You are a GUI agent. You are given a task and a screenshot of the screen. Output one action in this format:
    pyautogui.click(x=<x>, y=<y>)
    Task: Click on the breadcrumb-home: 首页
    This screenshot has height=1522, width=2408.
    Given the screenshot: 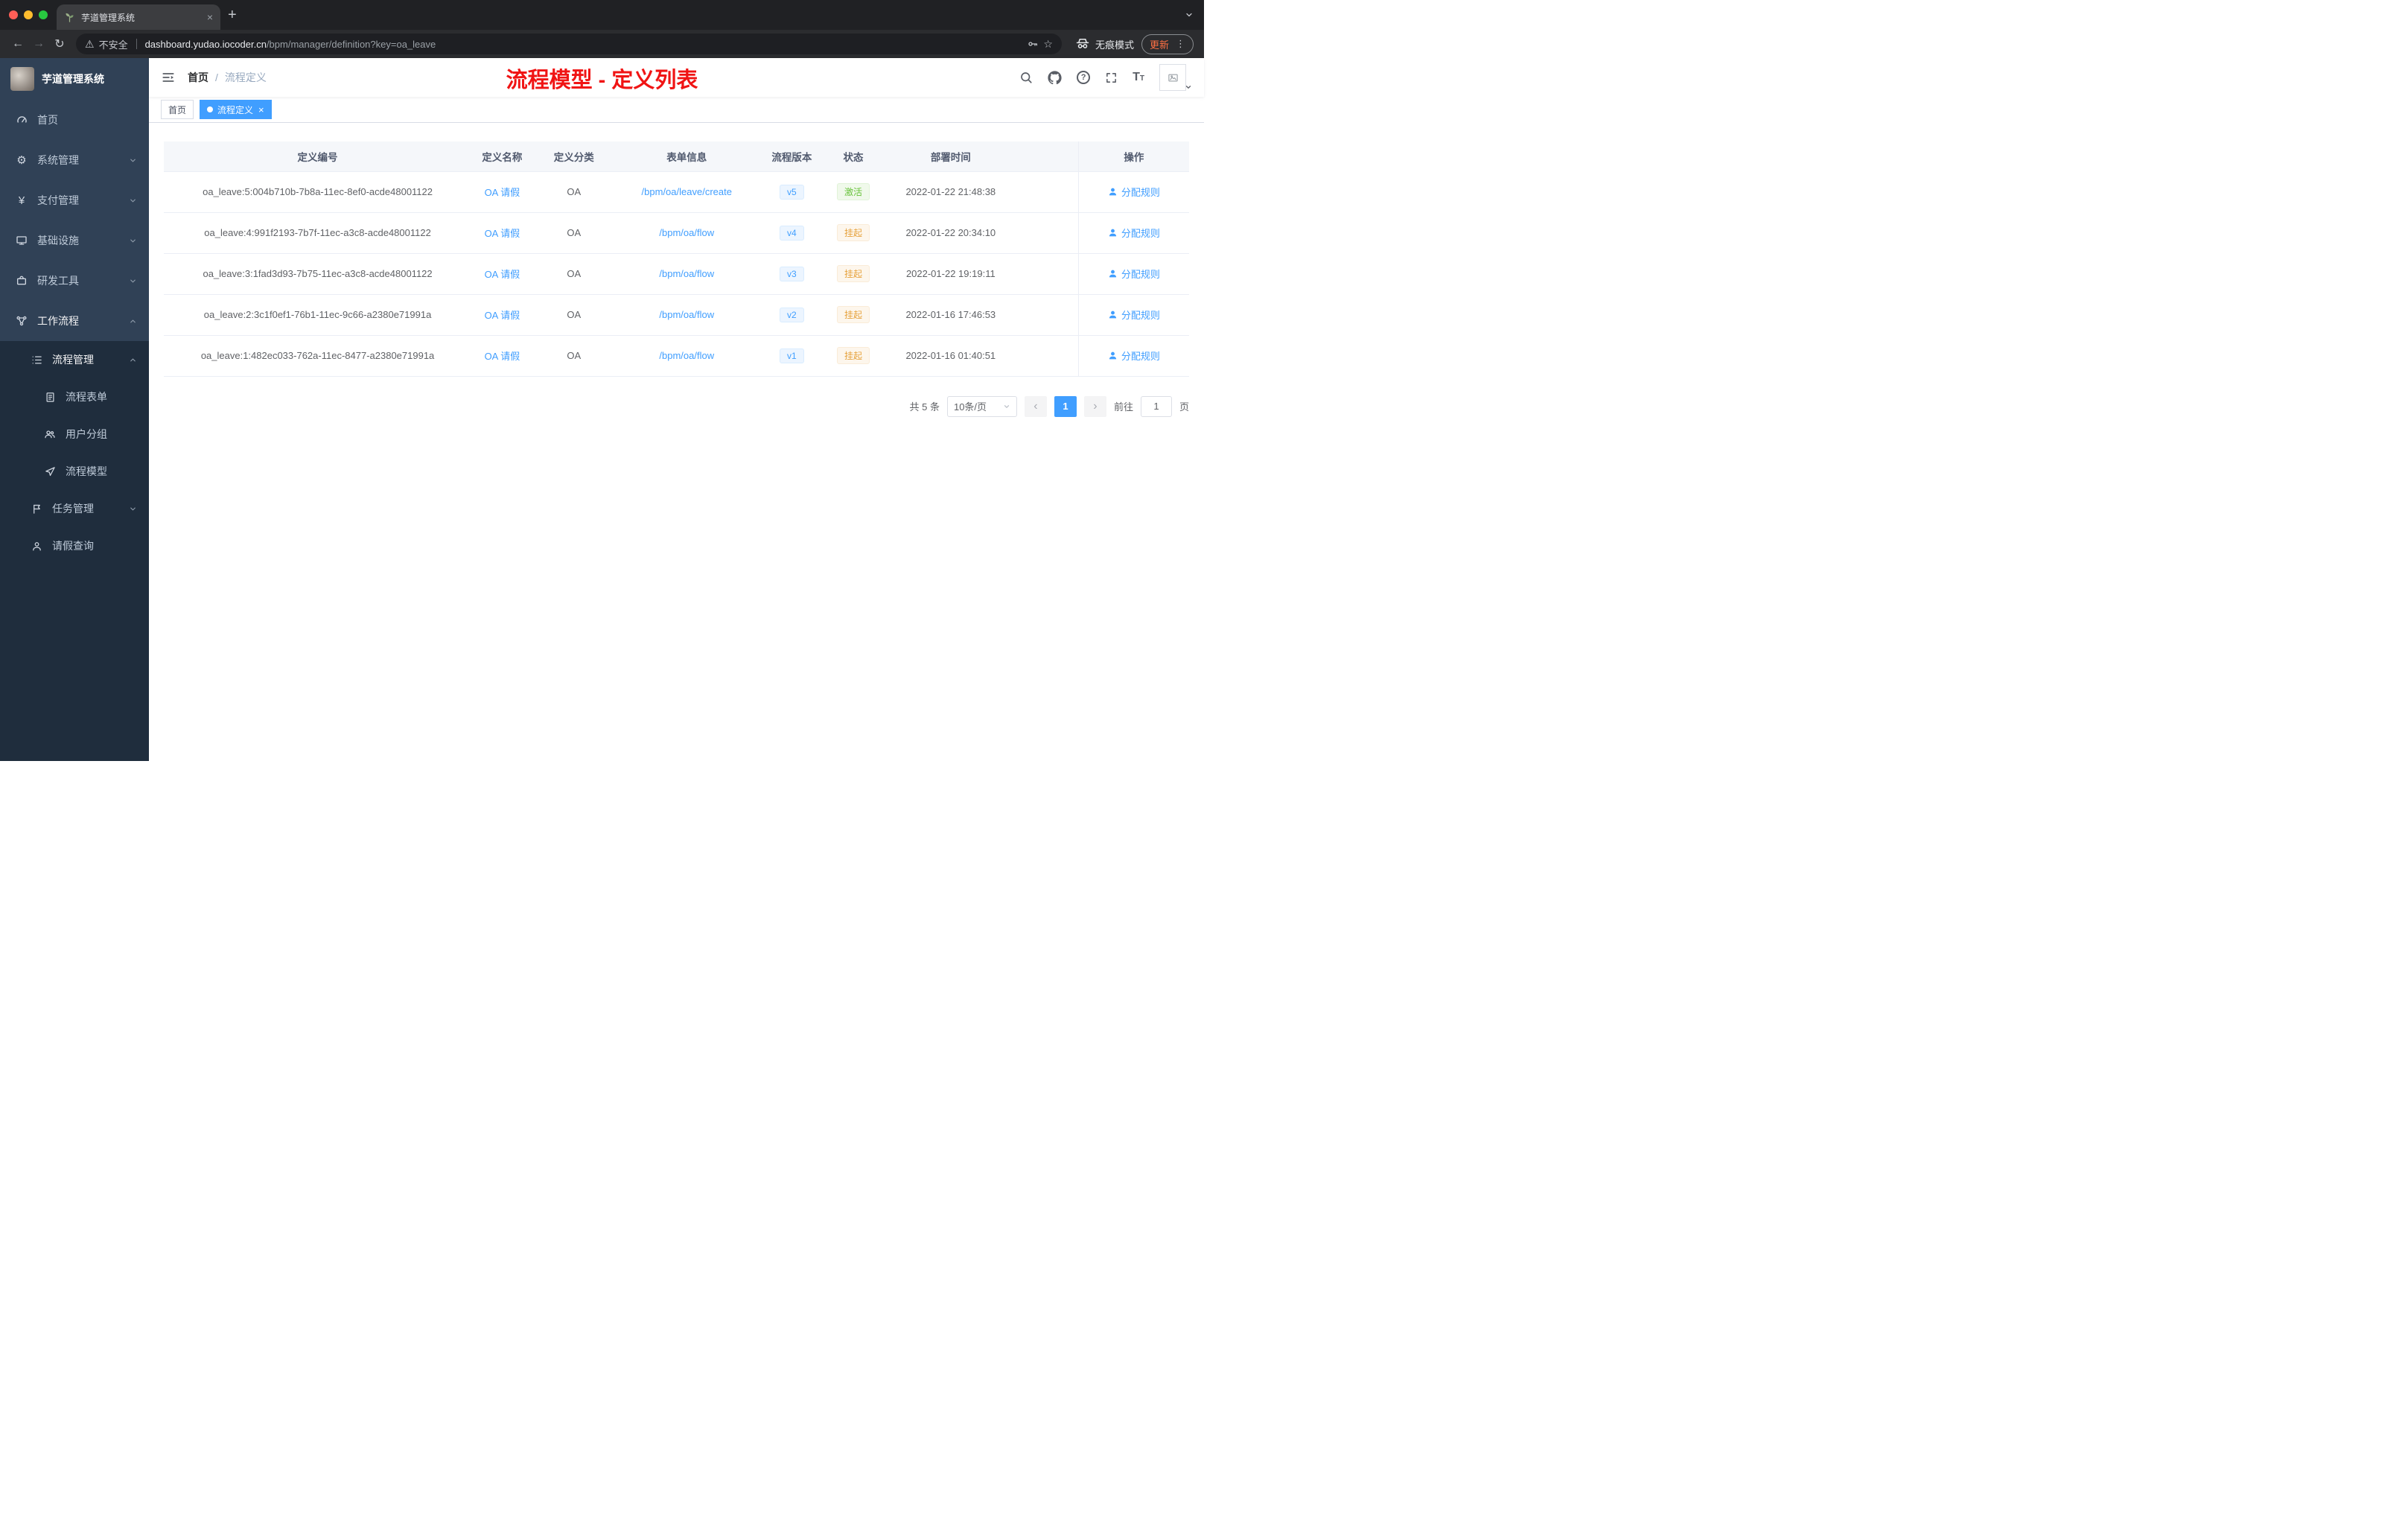 What is the action you would take?
    pyautogui.click(x=198, y=77)
    